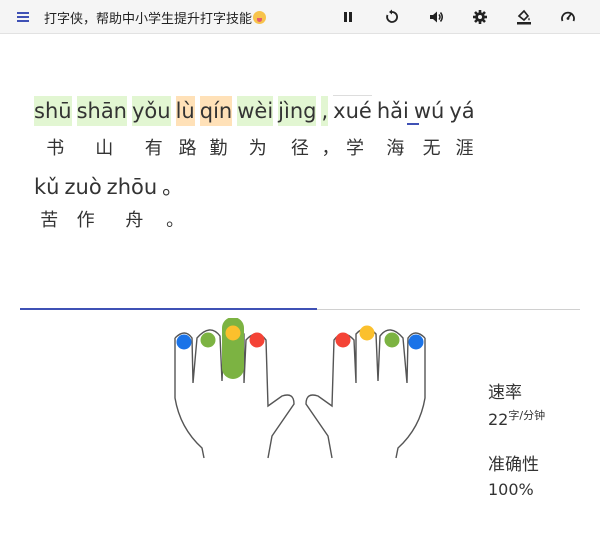 This screenshot has width=600, height=538. What do you see at coordinates (208, 340) in the screenshot?
I see `left-ring-finger-dot` at bounding box center [208, 340].